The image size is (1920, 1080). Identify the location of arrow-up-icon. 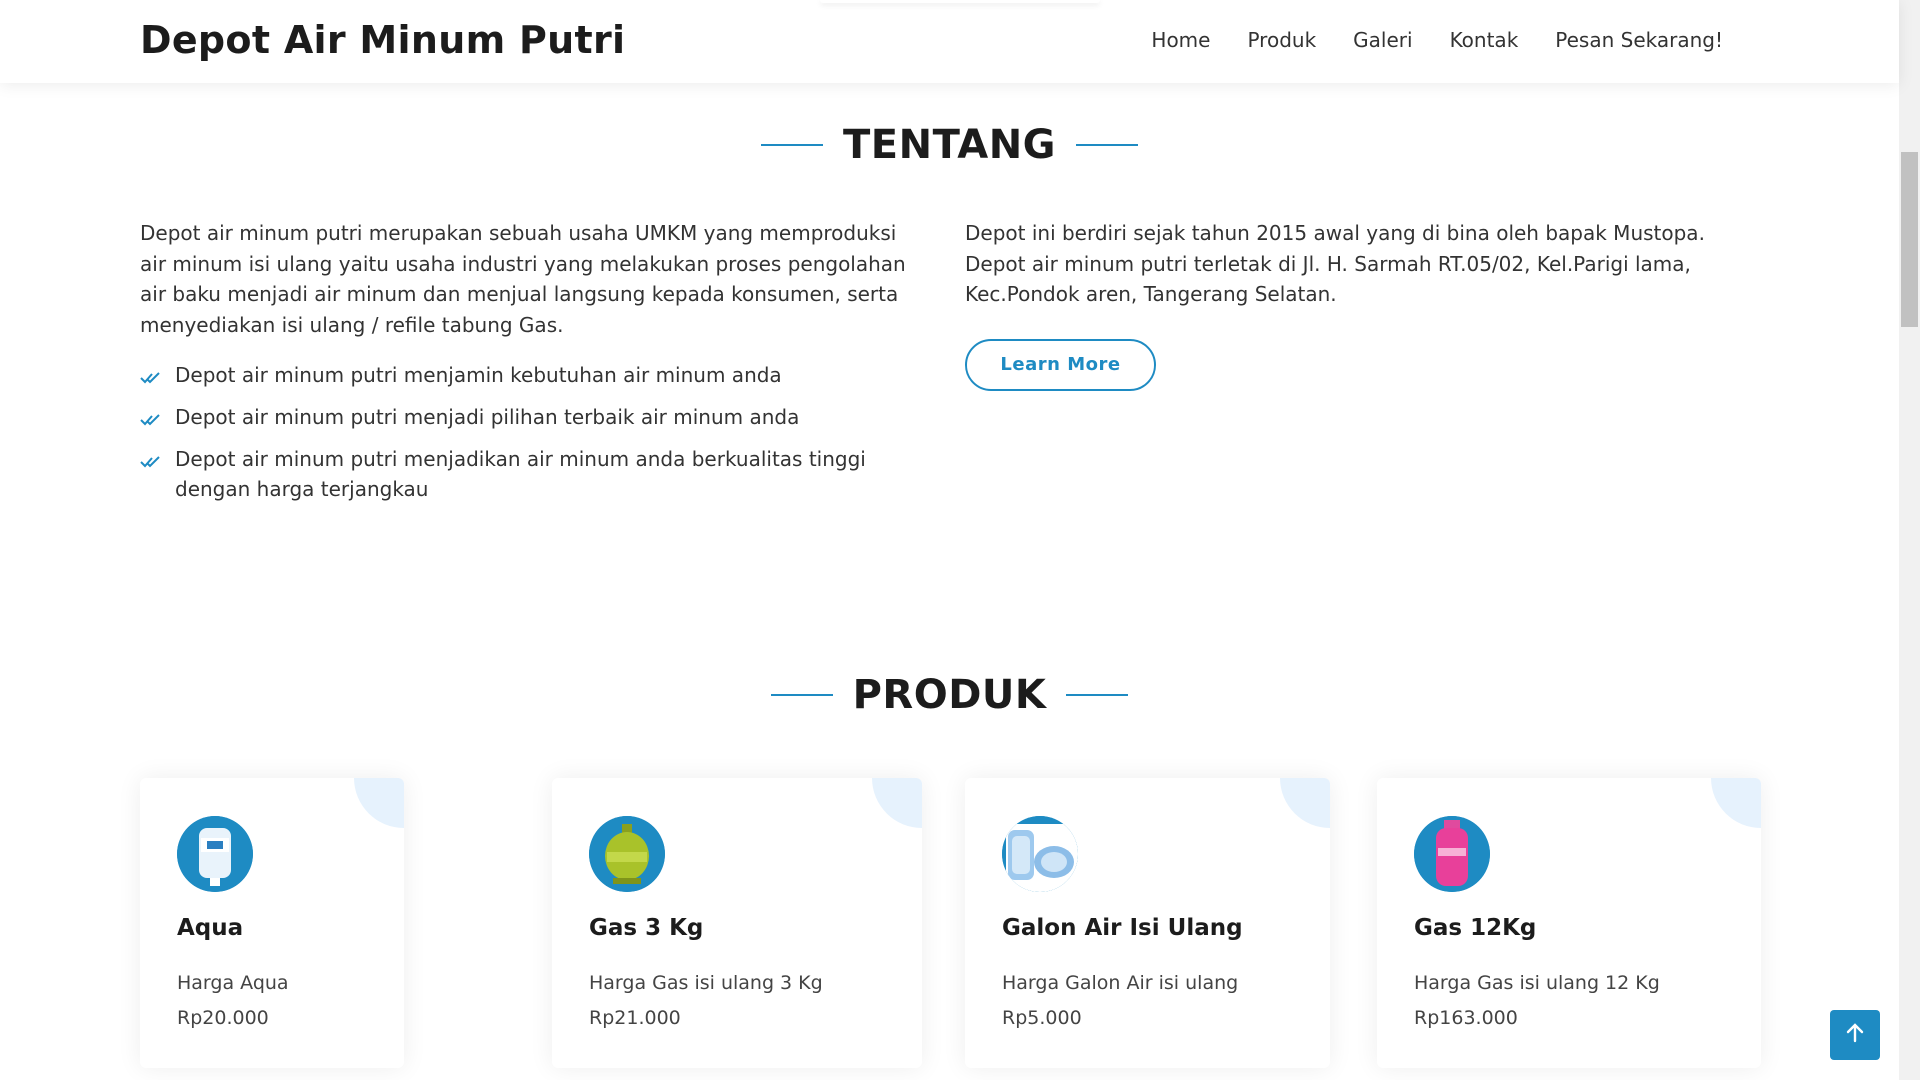
(1855, 1035).